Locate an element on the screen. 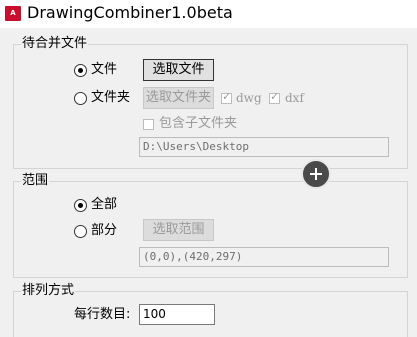 The height and width of the screenshot is (337, 417). select-range-button: 选取范围 is located at coordinates (178, 230).